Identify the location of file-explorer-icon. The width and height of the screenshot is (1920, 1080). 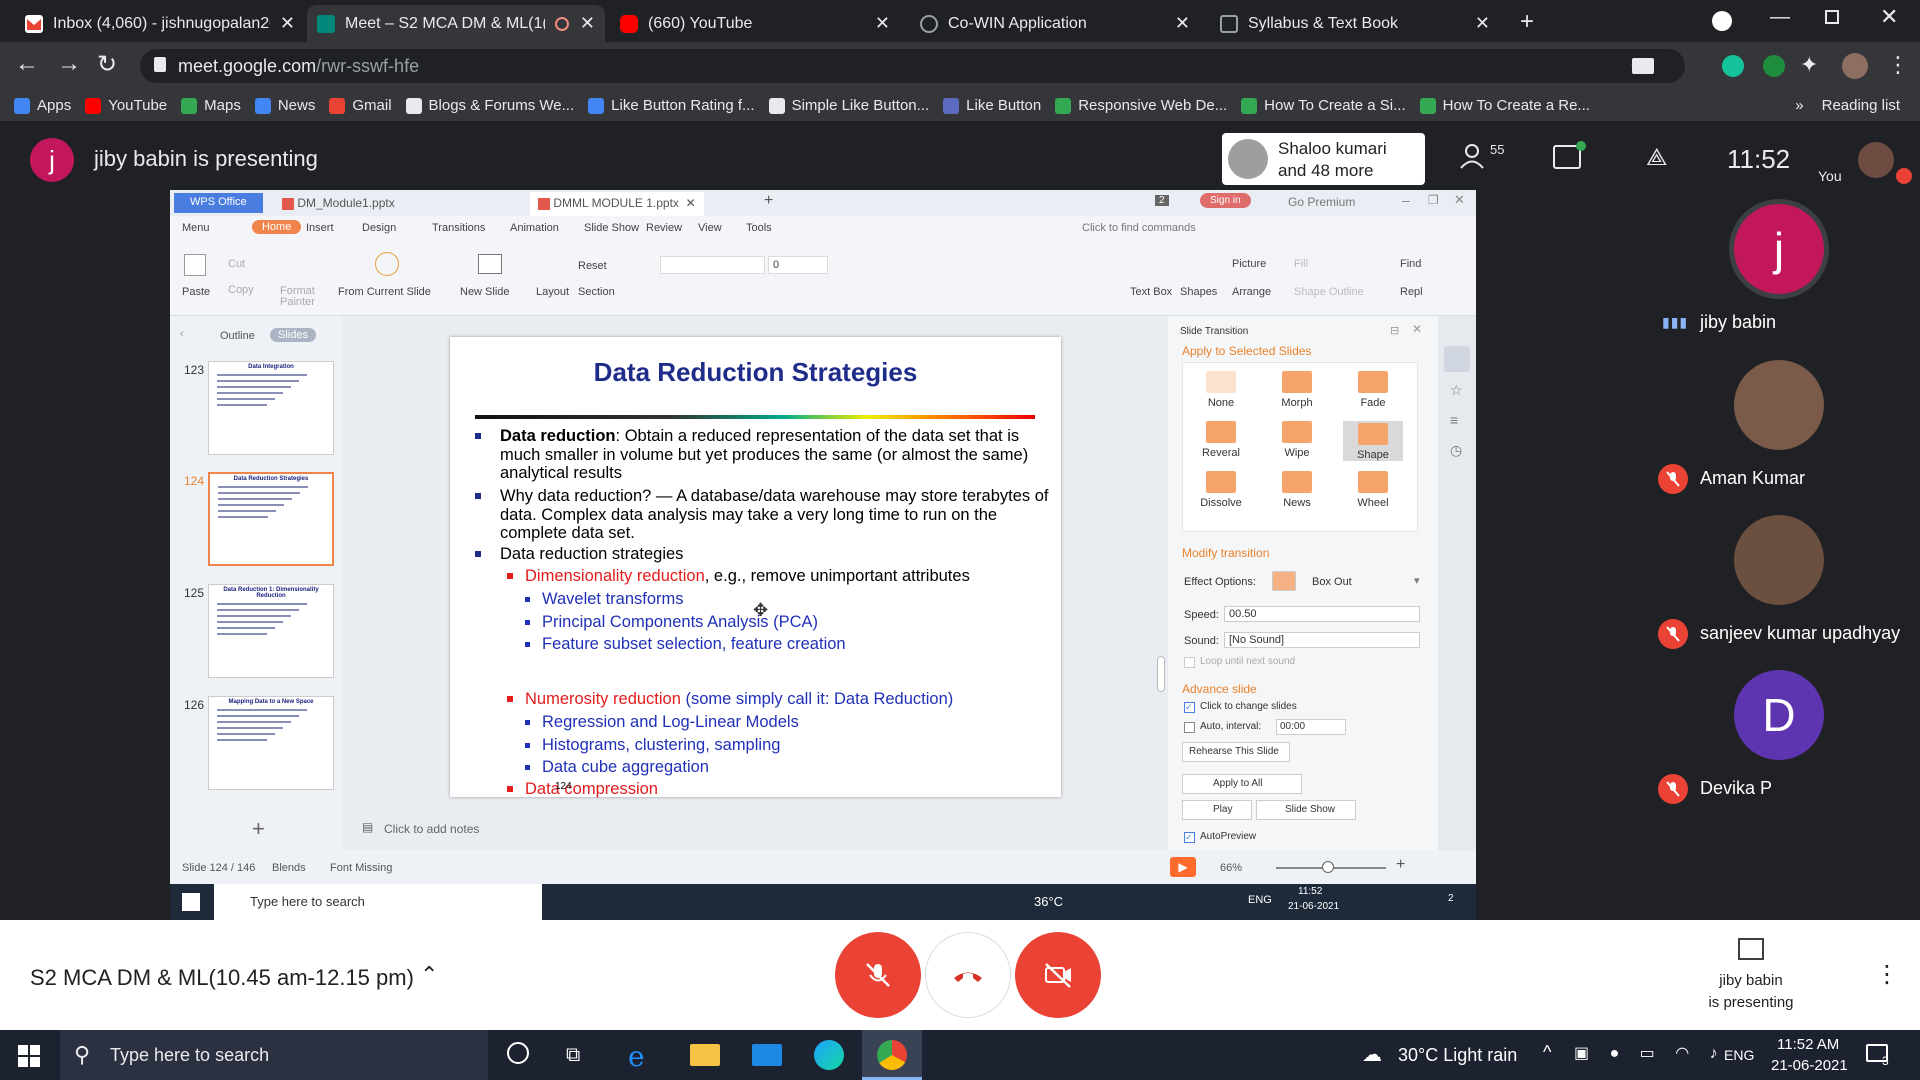
(705, 1055).